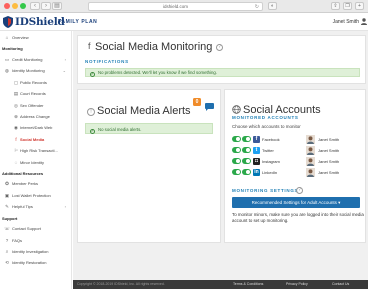  I want to click on tabs-icon: ❐, so click(347, 6).